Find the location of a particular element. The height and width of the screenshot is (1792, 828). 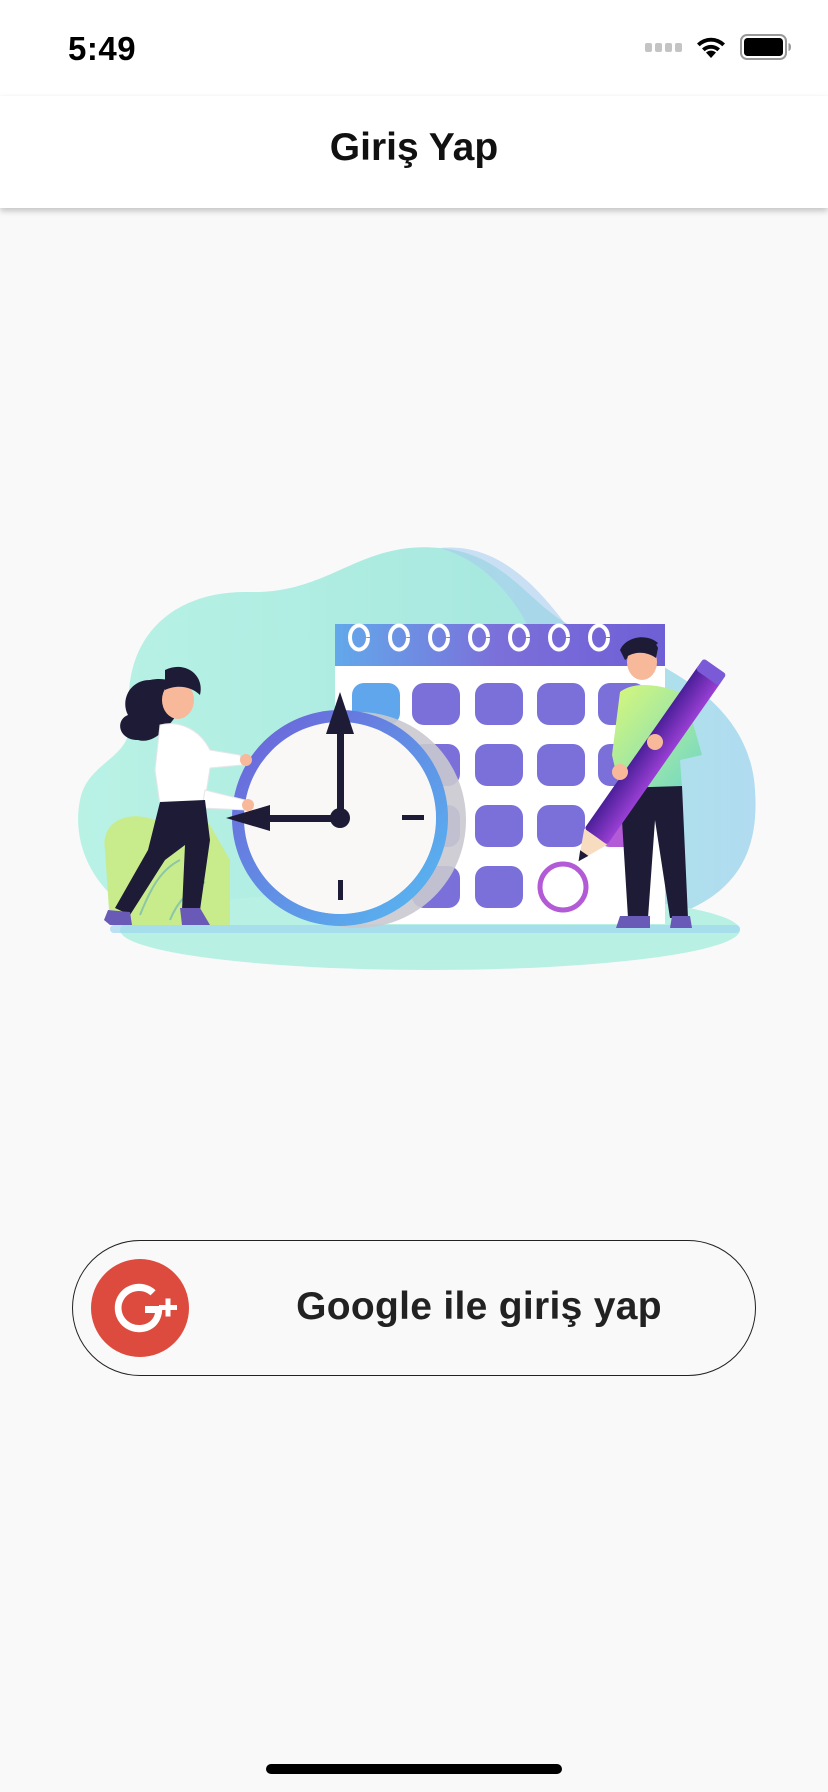

status-icons is located at coordinates (718, 47).